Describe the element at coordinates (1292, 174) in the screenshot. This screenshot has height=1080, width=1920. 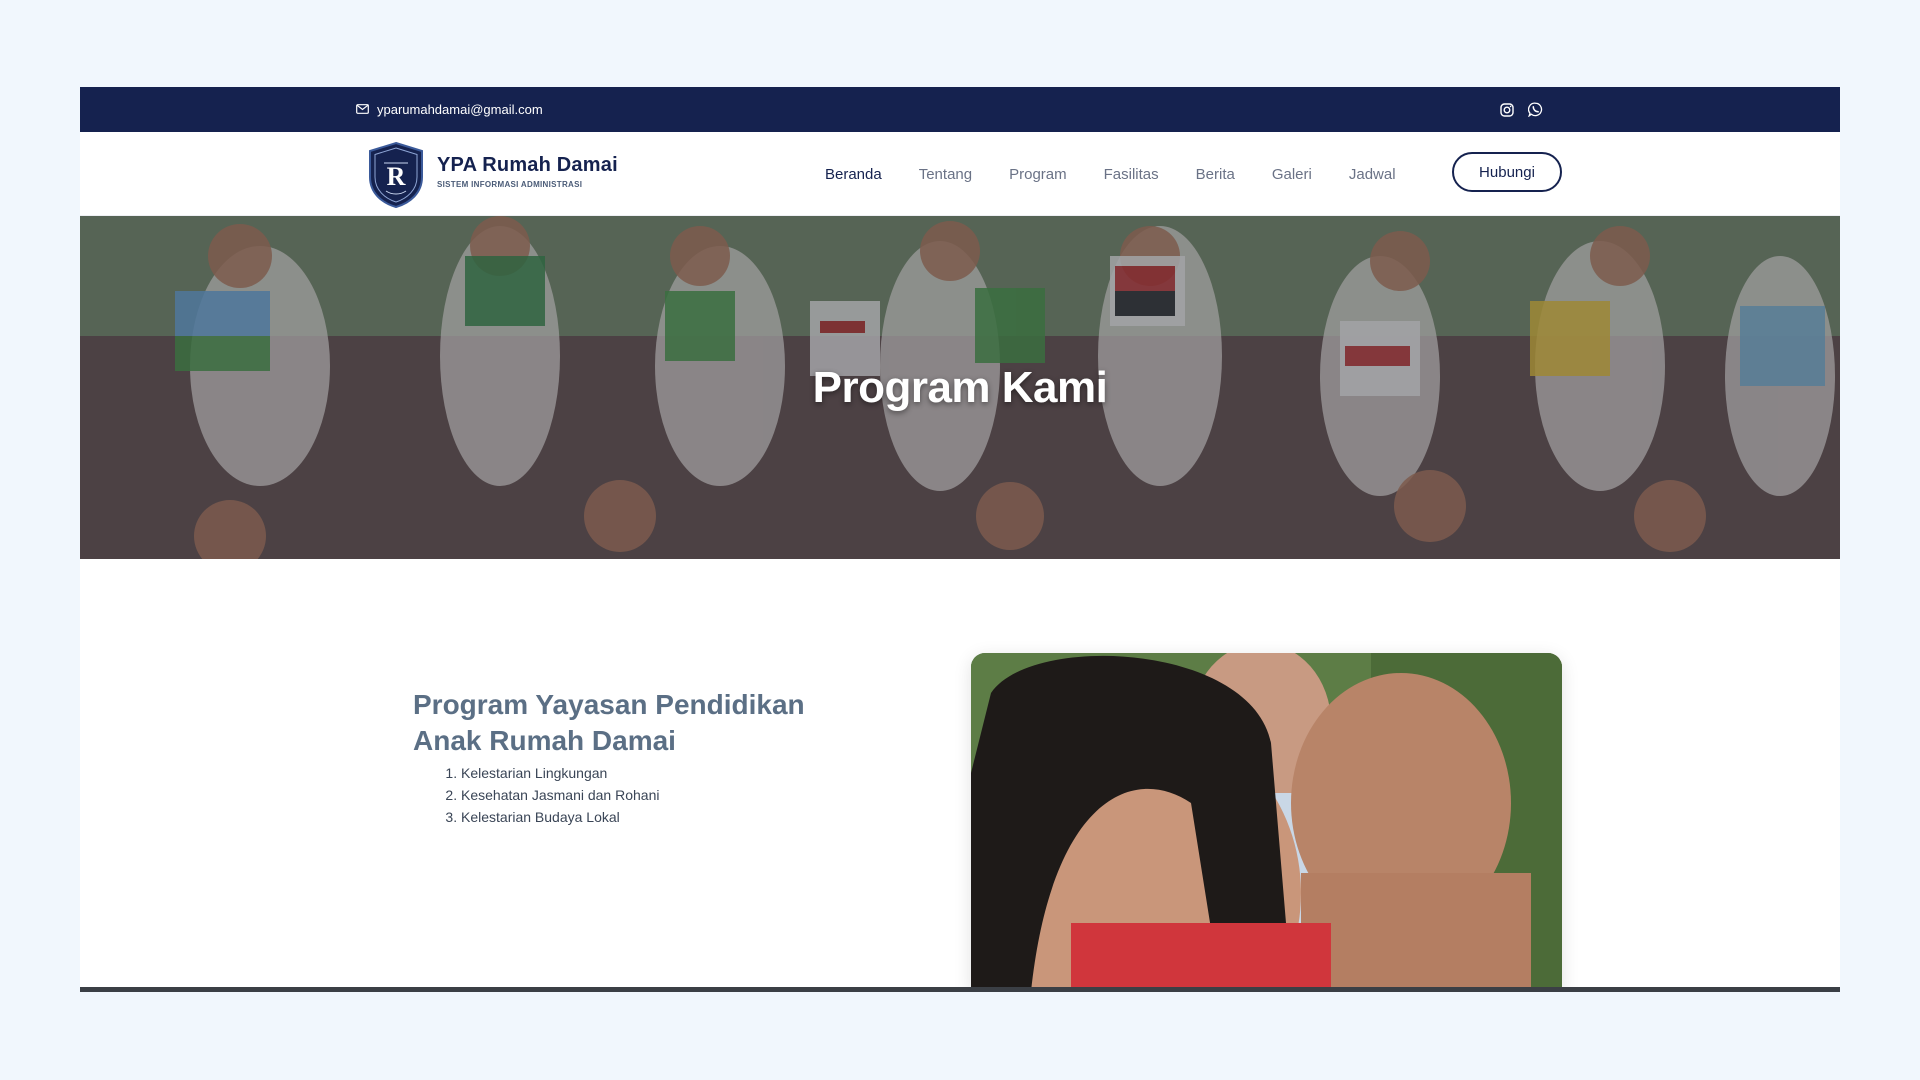
I see `nav-item-galeri: Galeri` at that location.